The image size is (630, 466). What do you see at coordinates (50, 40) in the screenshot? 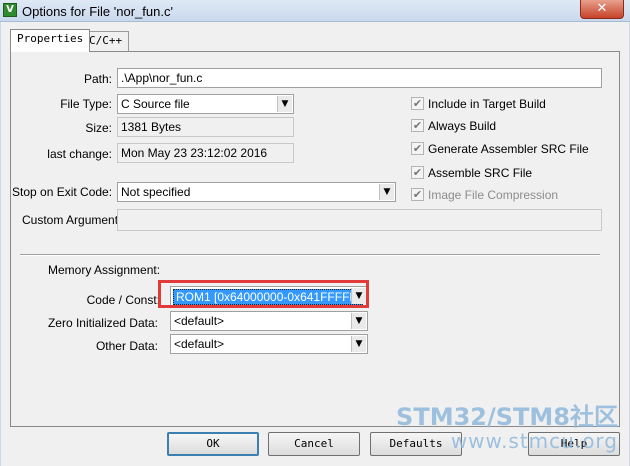
I see `tab-properties: Properties` at bounding box center [50, 40].